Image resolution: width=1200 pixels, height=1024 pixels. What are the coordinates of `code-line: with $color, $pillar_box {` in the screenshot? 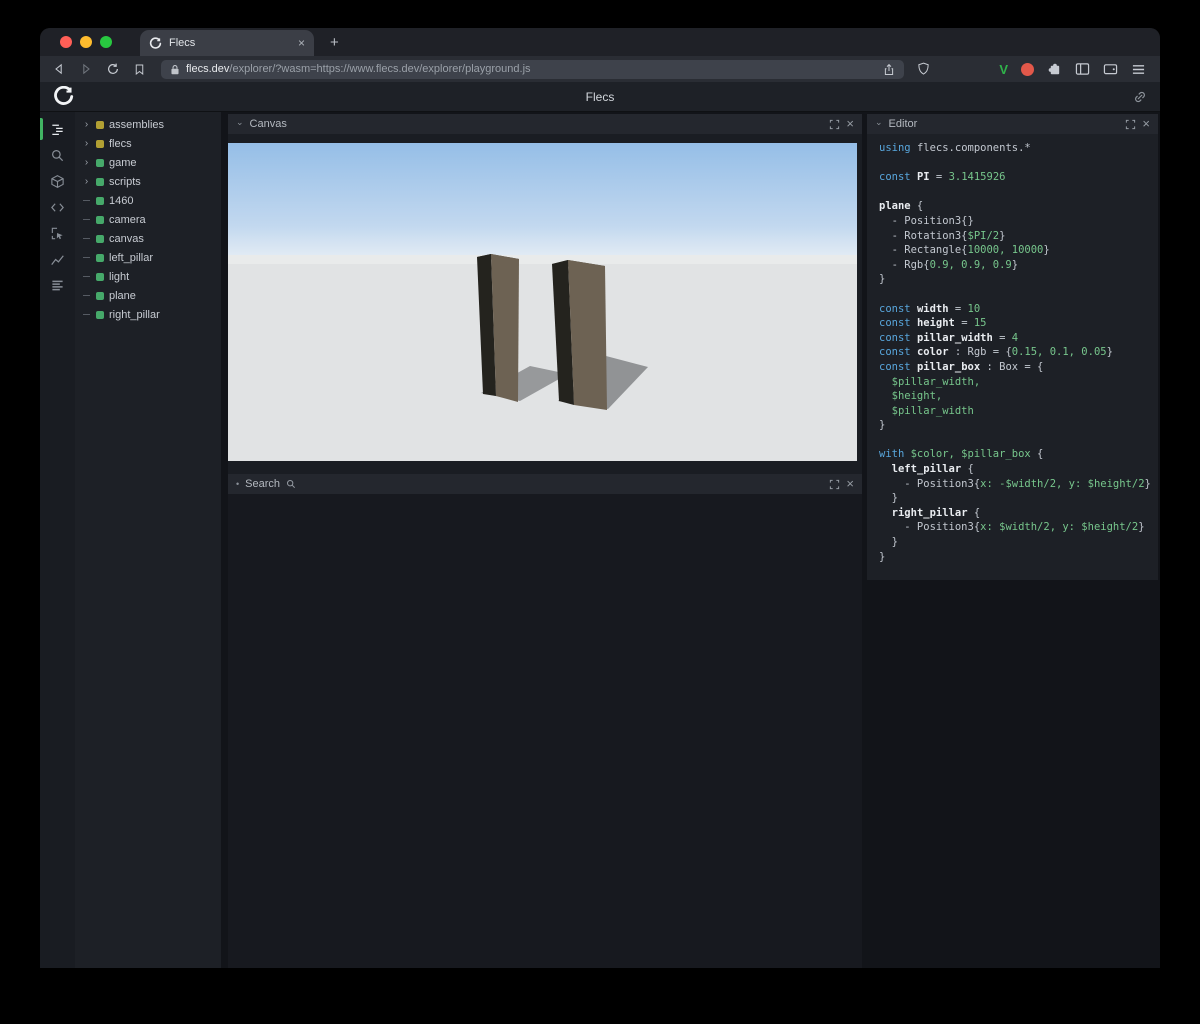 It's located at (961, 454).